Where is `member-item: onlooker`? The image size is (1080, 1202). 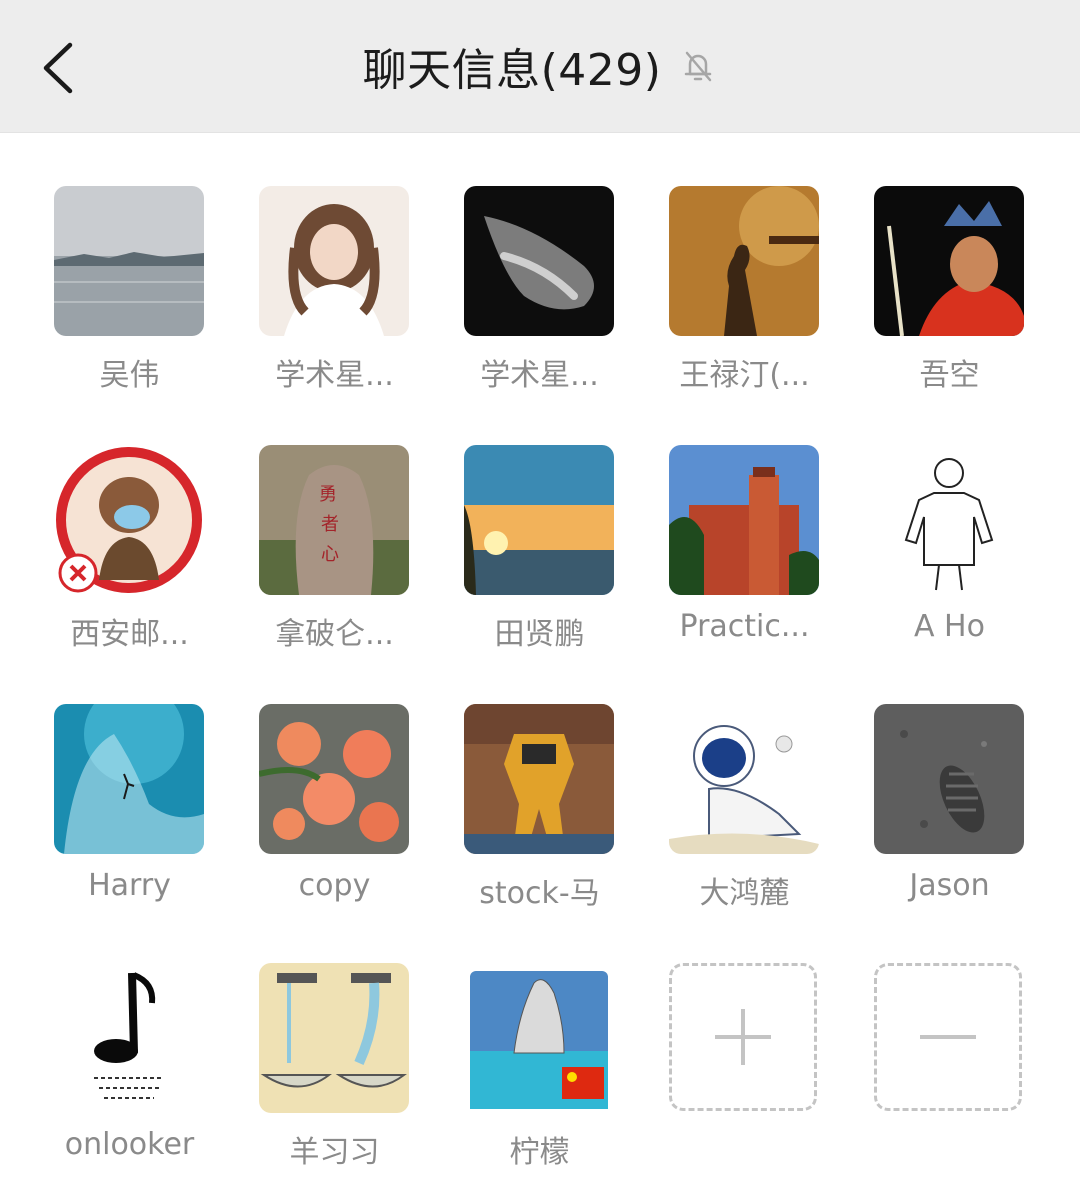 member-item: onlooker is located at coordinates (129, 1035).